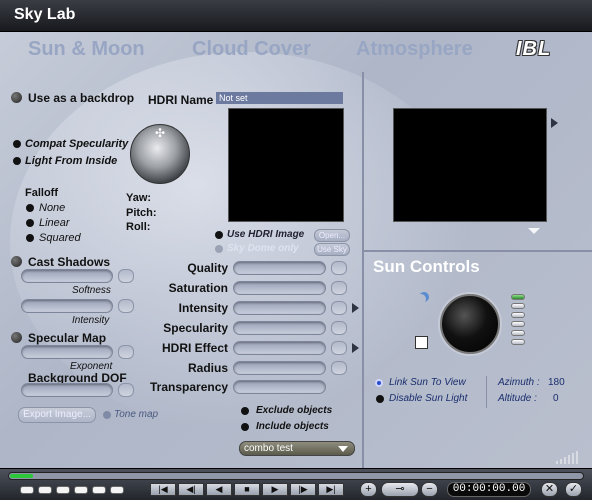 The width and height of the screenshot is (592, 500). What do you see at coordinates (478, 251) in the screenshot?
I see `horizontal-divider` at bounding box center [478, 251].